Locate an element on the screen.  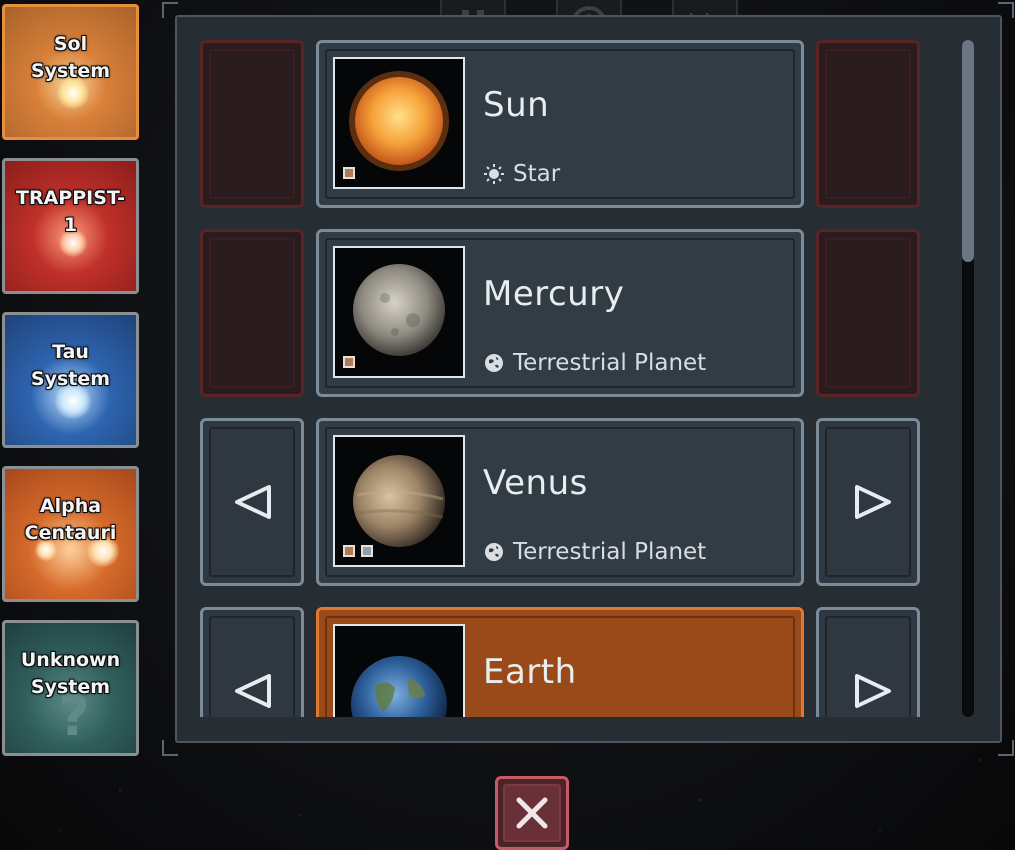
mercury-thumbnail is located at coordinates (399, 312).